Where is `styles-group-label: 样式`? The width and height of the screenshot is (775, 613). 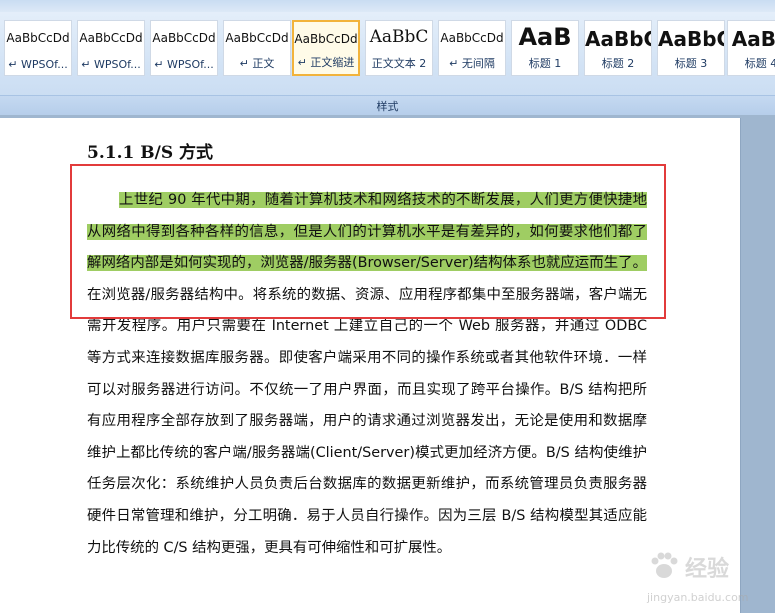 styles-group-label: 样式 is located at coordinates (387, 106).